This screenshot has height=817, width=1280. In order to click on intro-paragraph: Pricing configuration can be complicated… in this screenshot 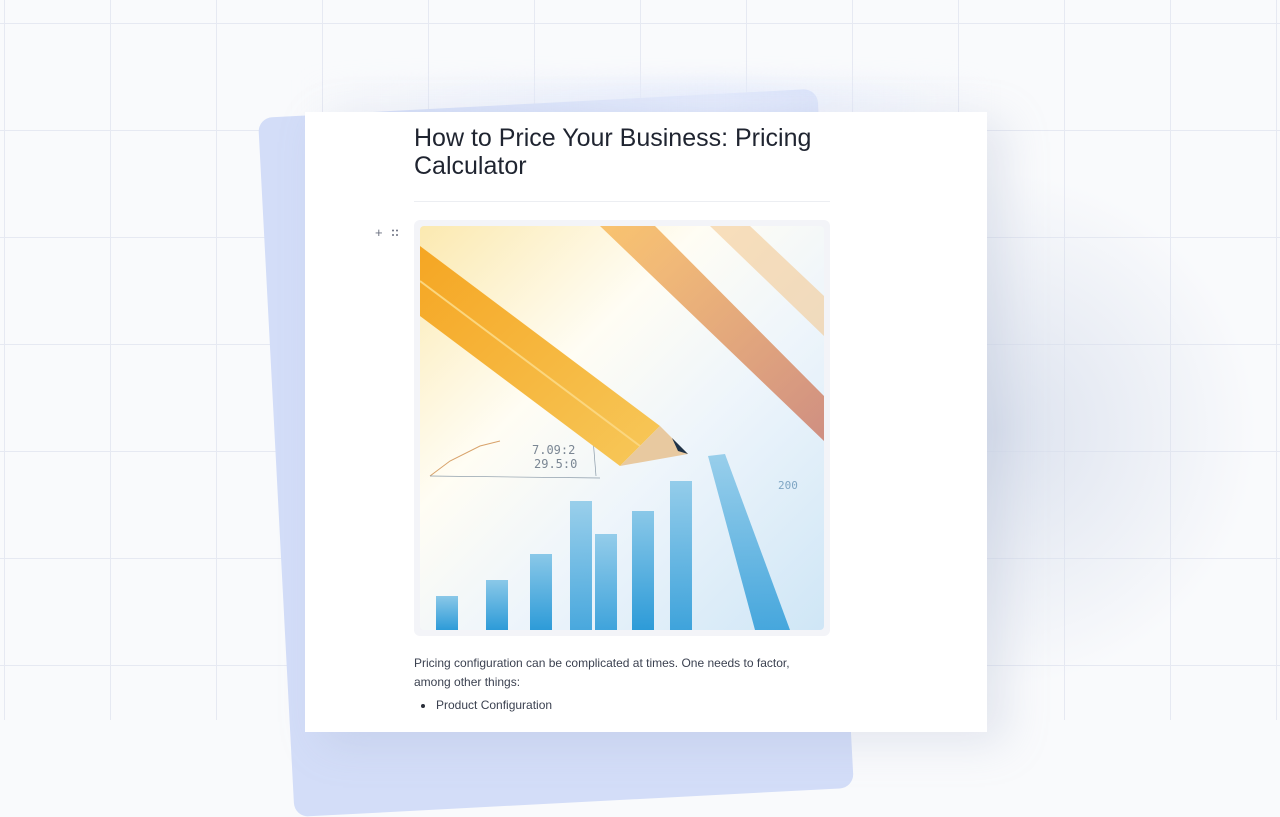, I will do `click(619, 673)`.